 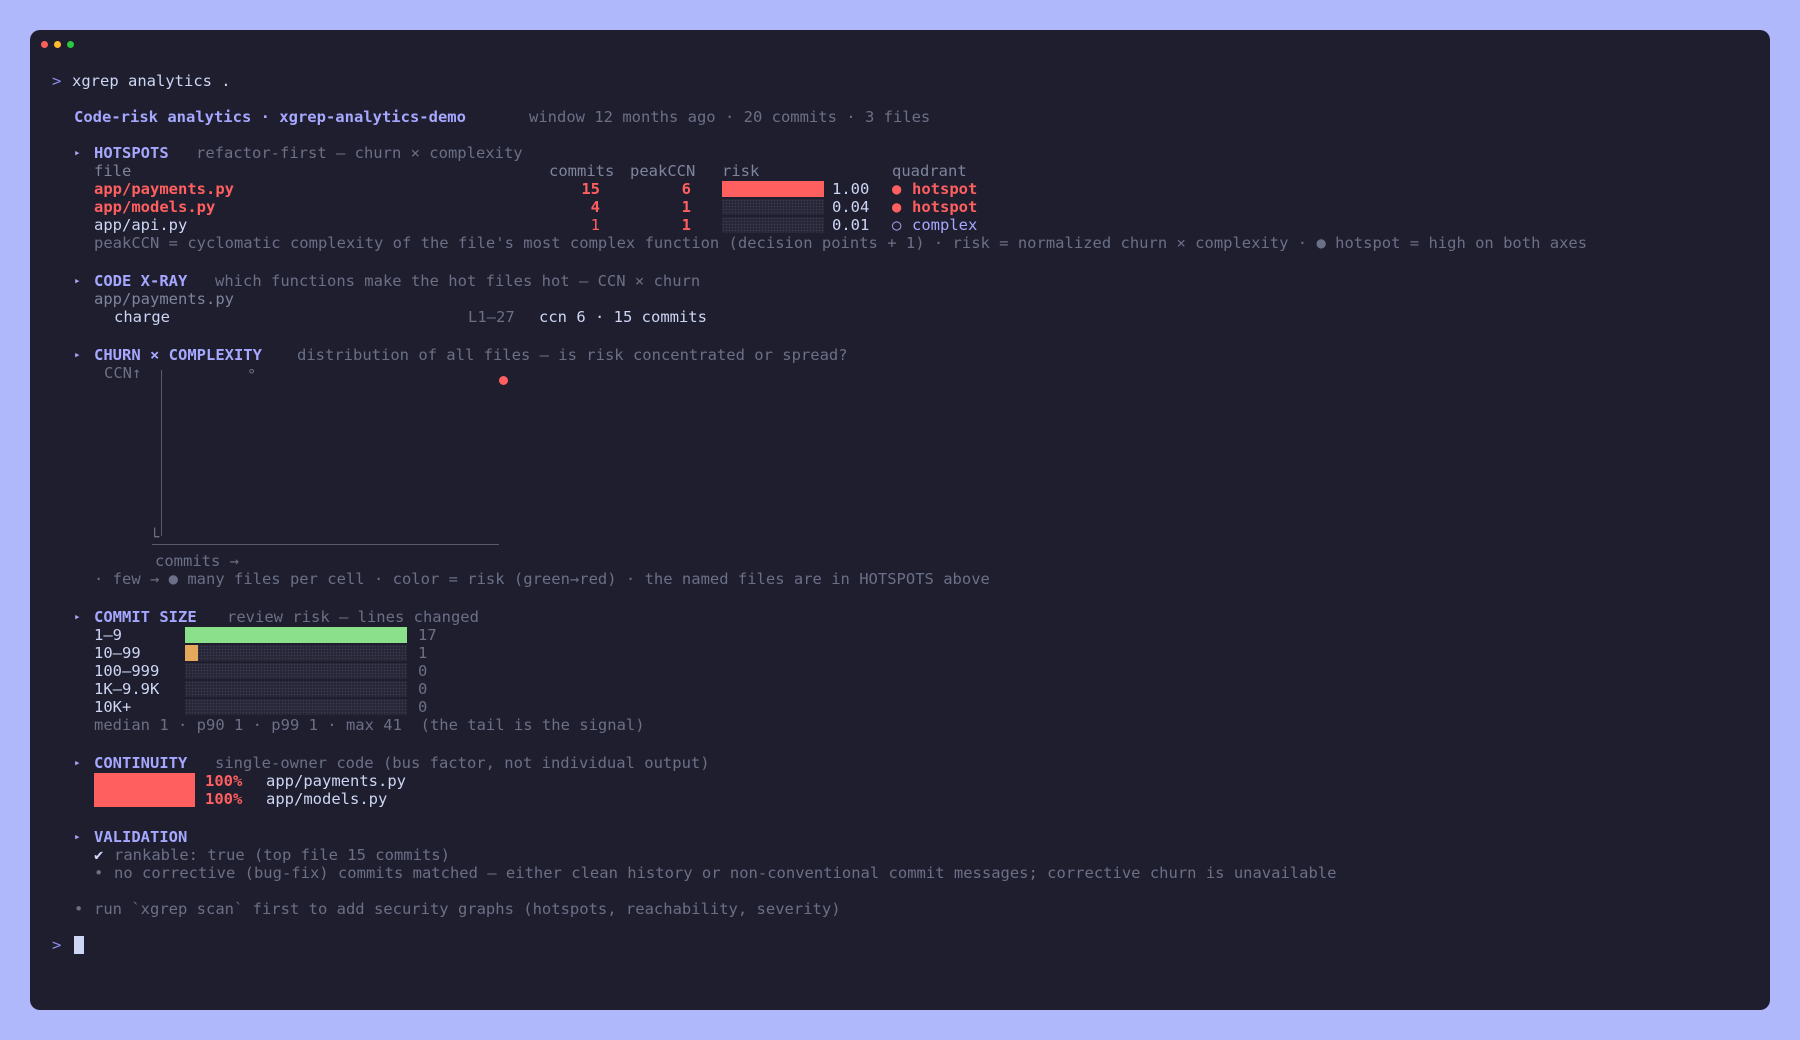 What do you see at coordinates (503, 380) in the screenshot?
I see `dense-cell-marker` at bounding box center [503, 380].